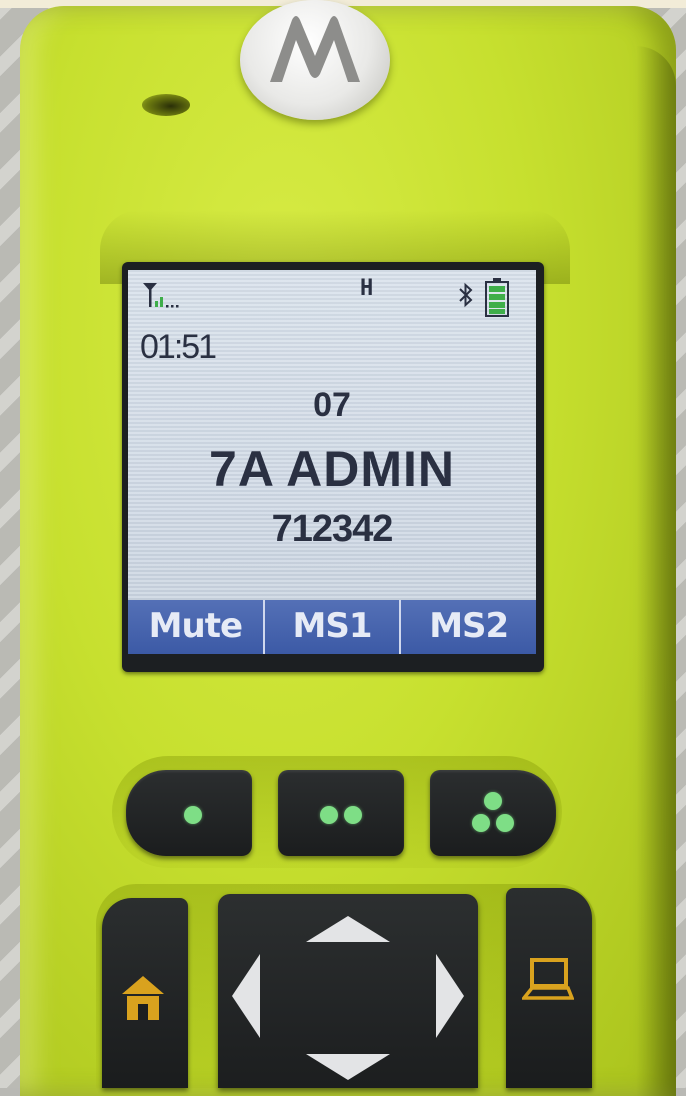 The height and width of the screenshot is (1096, 686). What do you see at coordinates (348, 930) in the screenshot?
I see `arrow-up-icon` at bounding box center [348, 930].